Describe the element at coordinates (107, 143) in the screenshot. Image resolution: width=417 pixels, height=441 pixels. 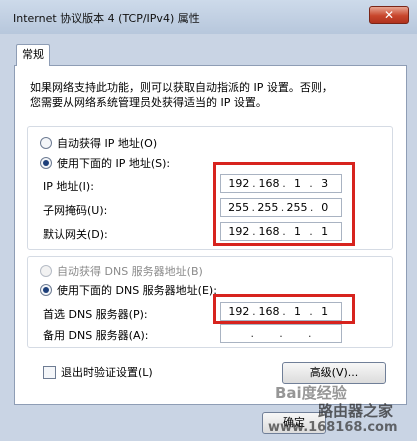
I see `auto-ip-label: 自动获得 IP 地址(O)` at that location.